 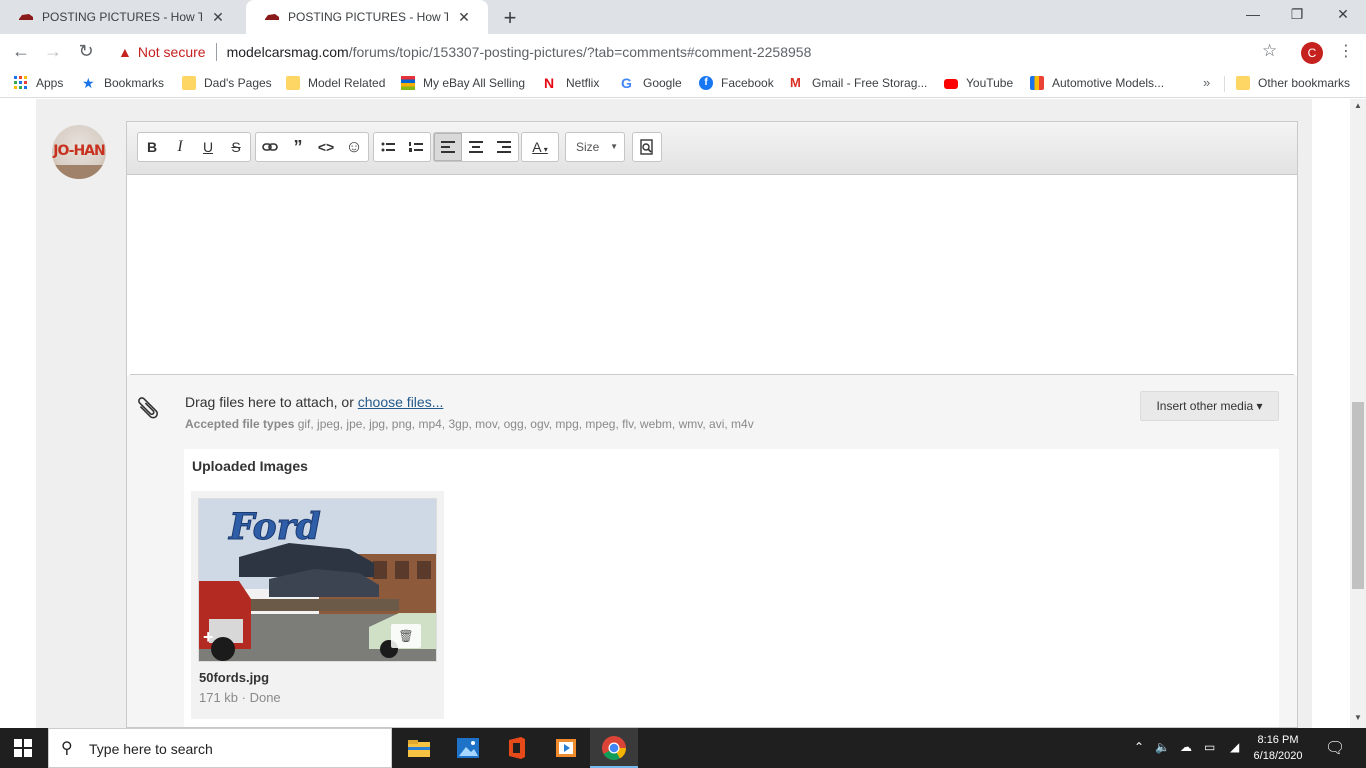 I want to click on bookmarks-overflow-button: », so click(x=1206, y=82).